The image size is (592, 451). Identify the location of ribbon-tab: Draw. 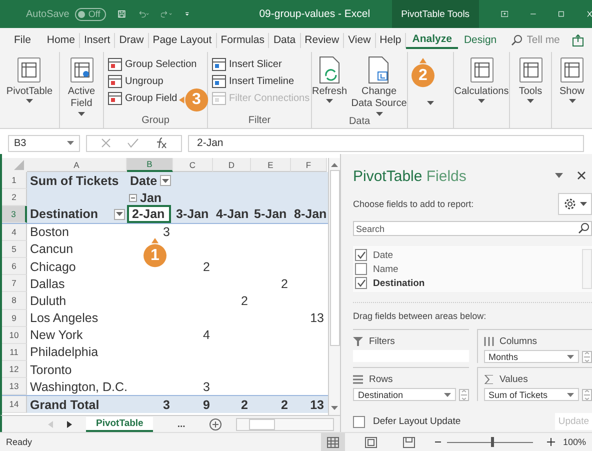
(132, 40).